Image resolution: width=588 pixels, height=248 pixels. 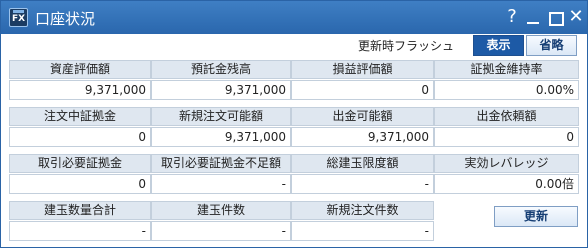 I want to click on title-bar: FX 口座状況 ? ✕, so click(x=294, y=17).